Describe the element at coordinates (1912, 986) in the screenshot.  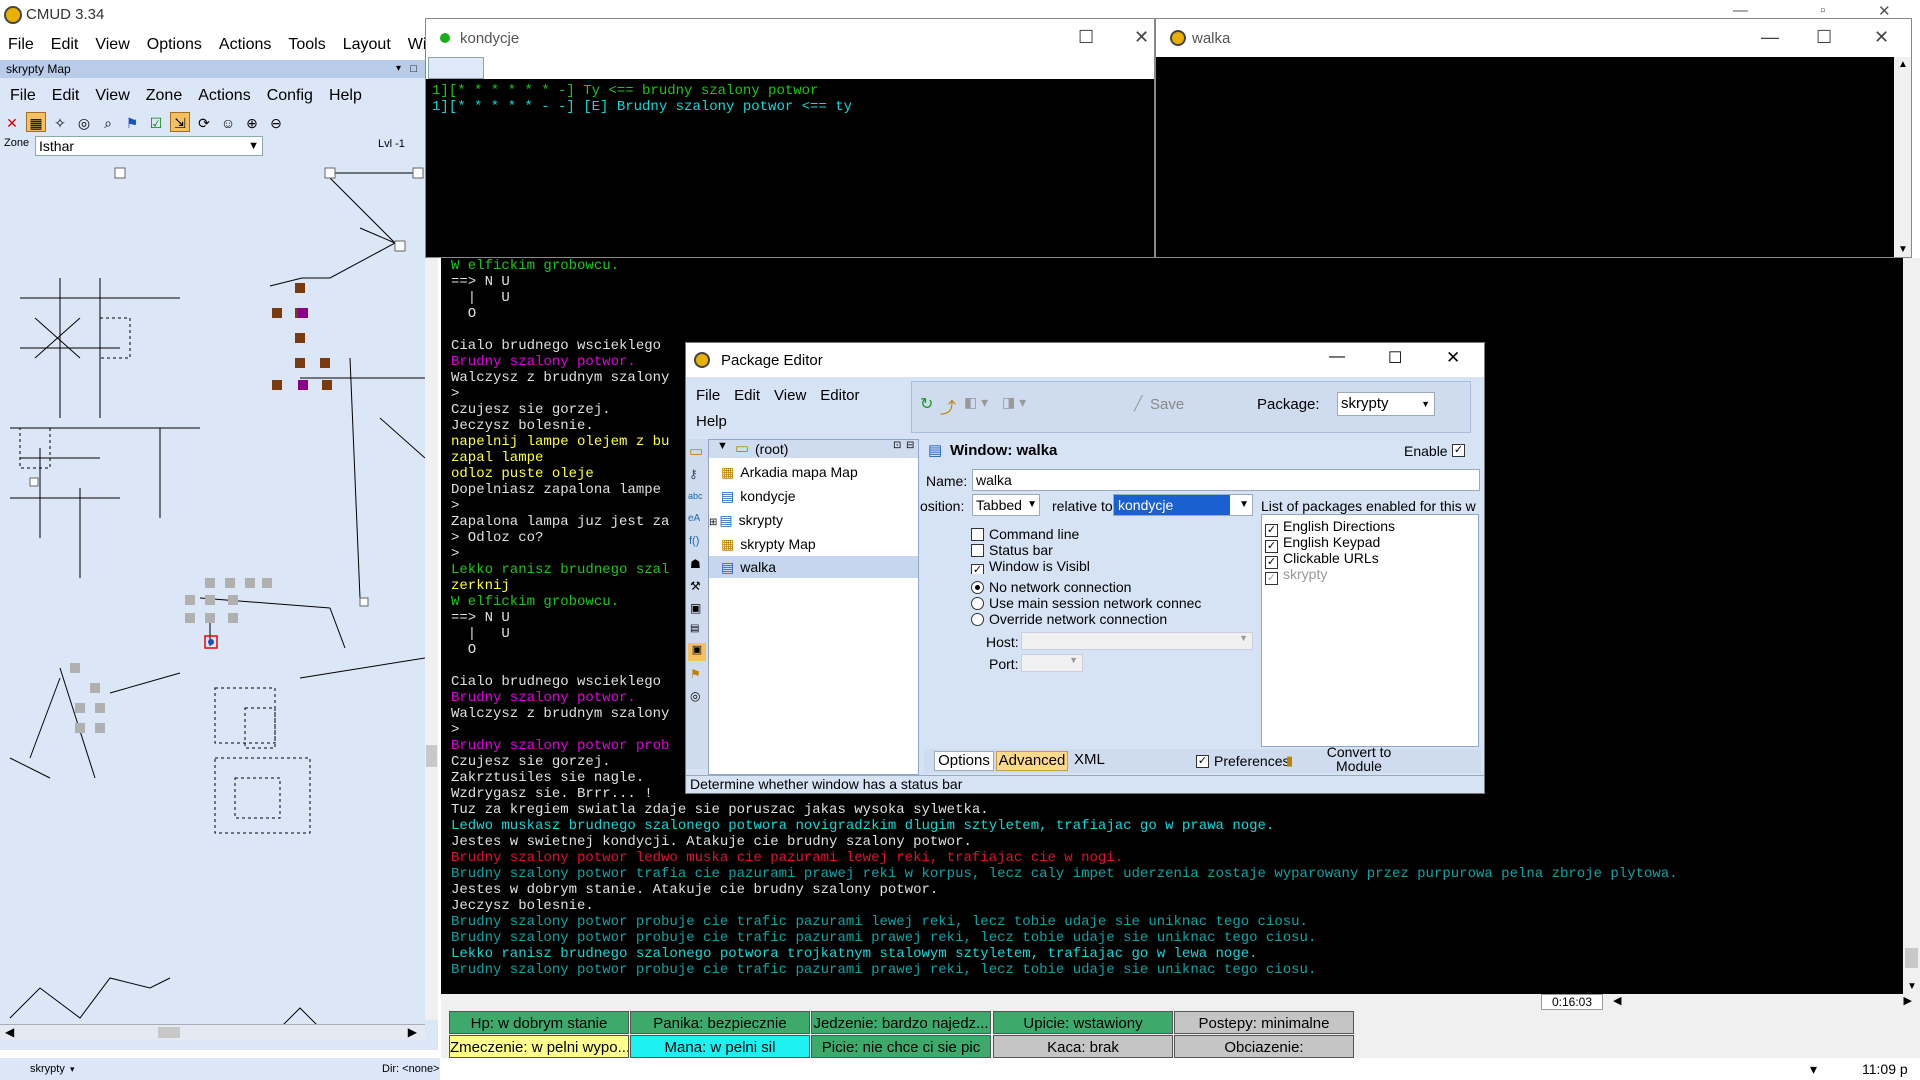
I see `vscroll-down-icon: ▼` at that location.